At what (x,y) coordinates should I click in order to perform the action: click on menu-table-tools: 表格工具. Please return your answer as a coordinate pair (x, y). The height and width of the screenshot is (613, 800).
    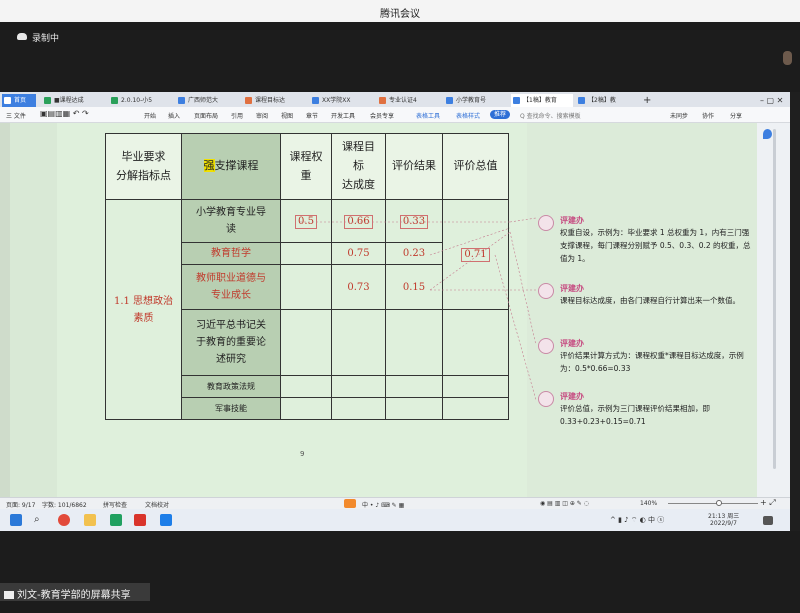
    Looking at the image, I should click on (428, 115).